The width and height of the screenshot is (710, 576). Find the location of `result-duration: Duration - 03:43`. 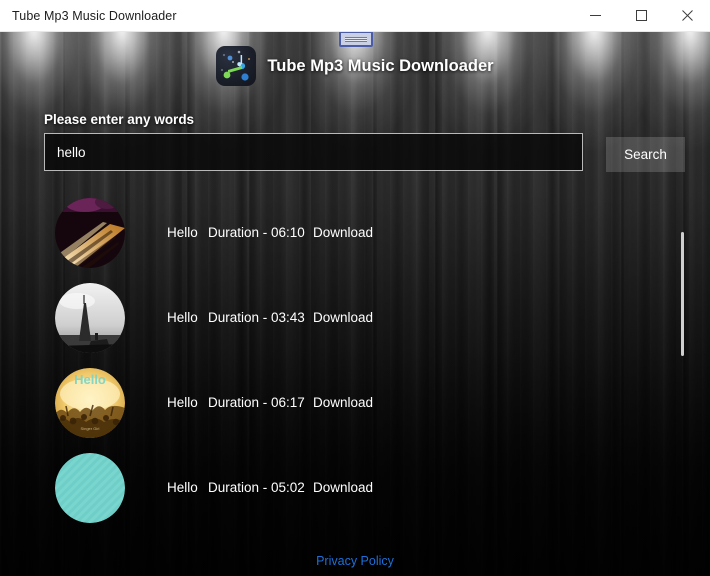

result-duration: Duration - 03:43 is located at coordinates (256, 317).